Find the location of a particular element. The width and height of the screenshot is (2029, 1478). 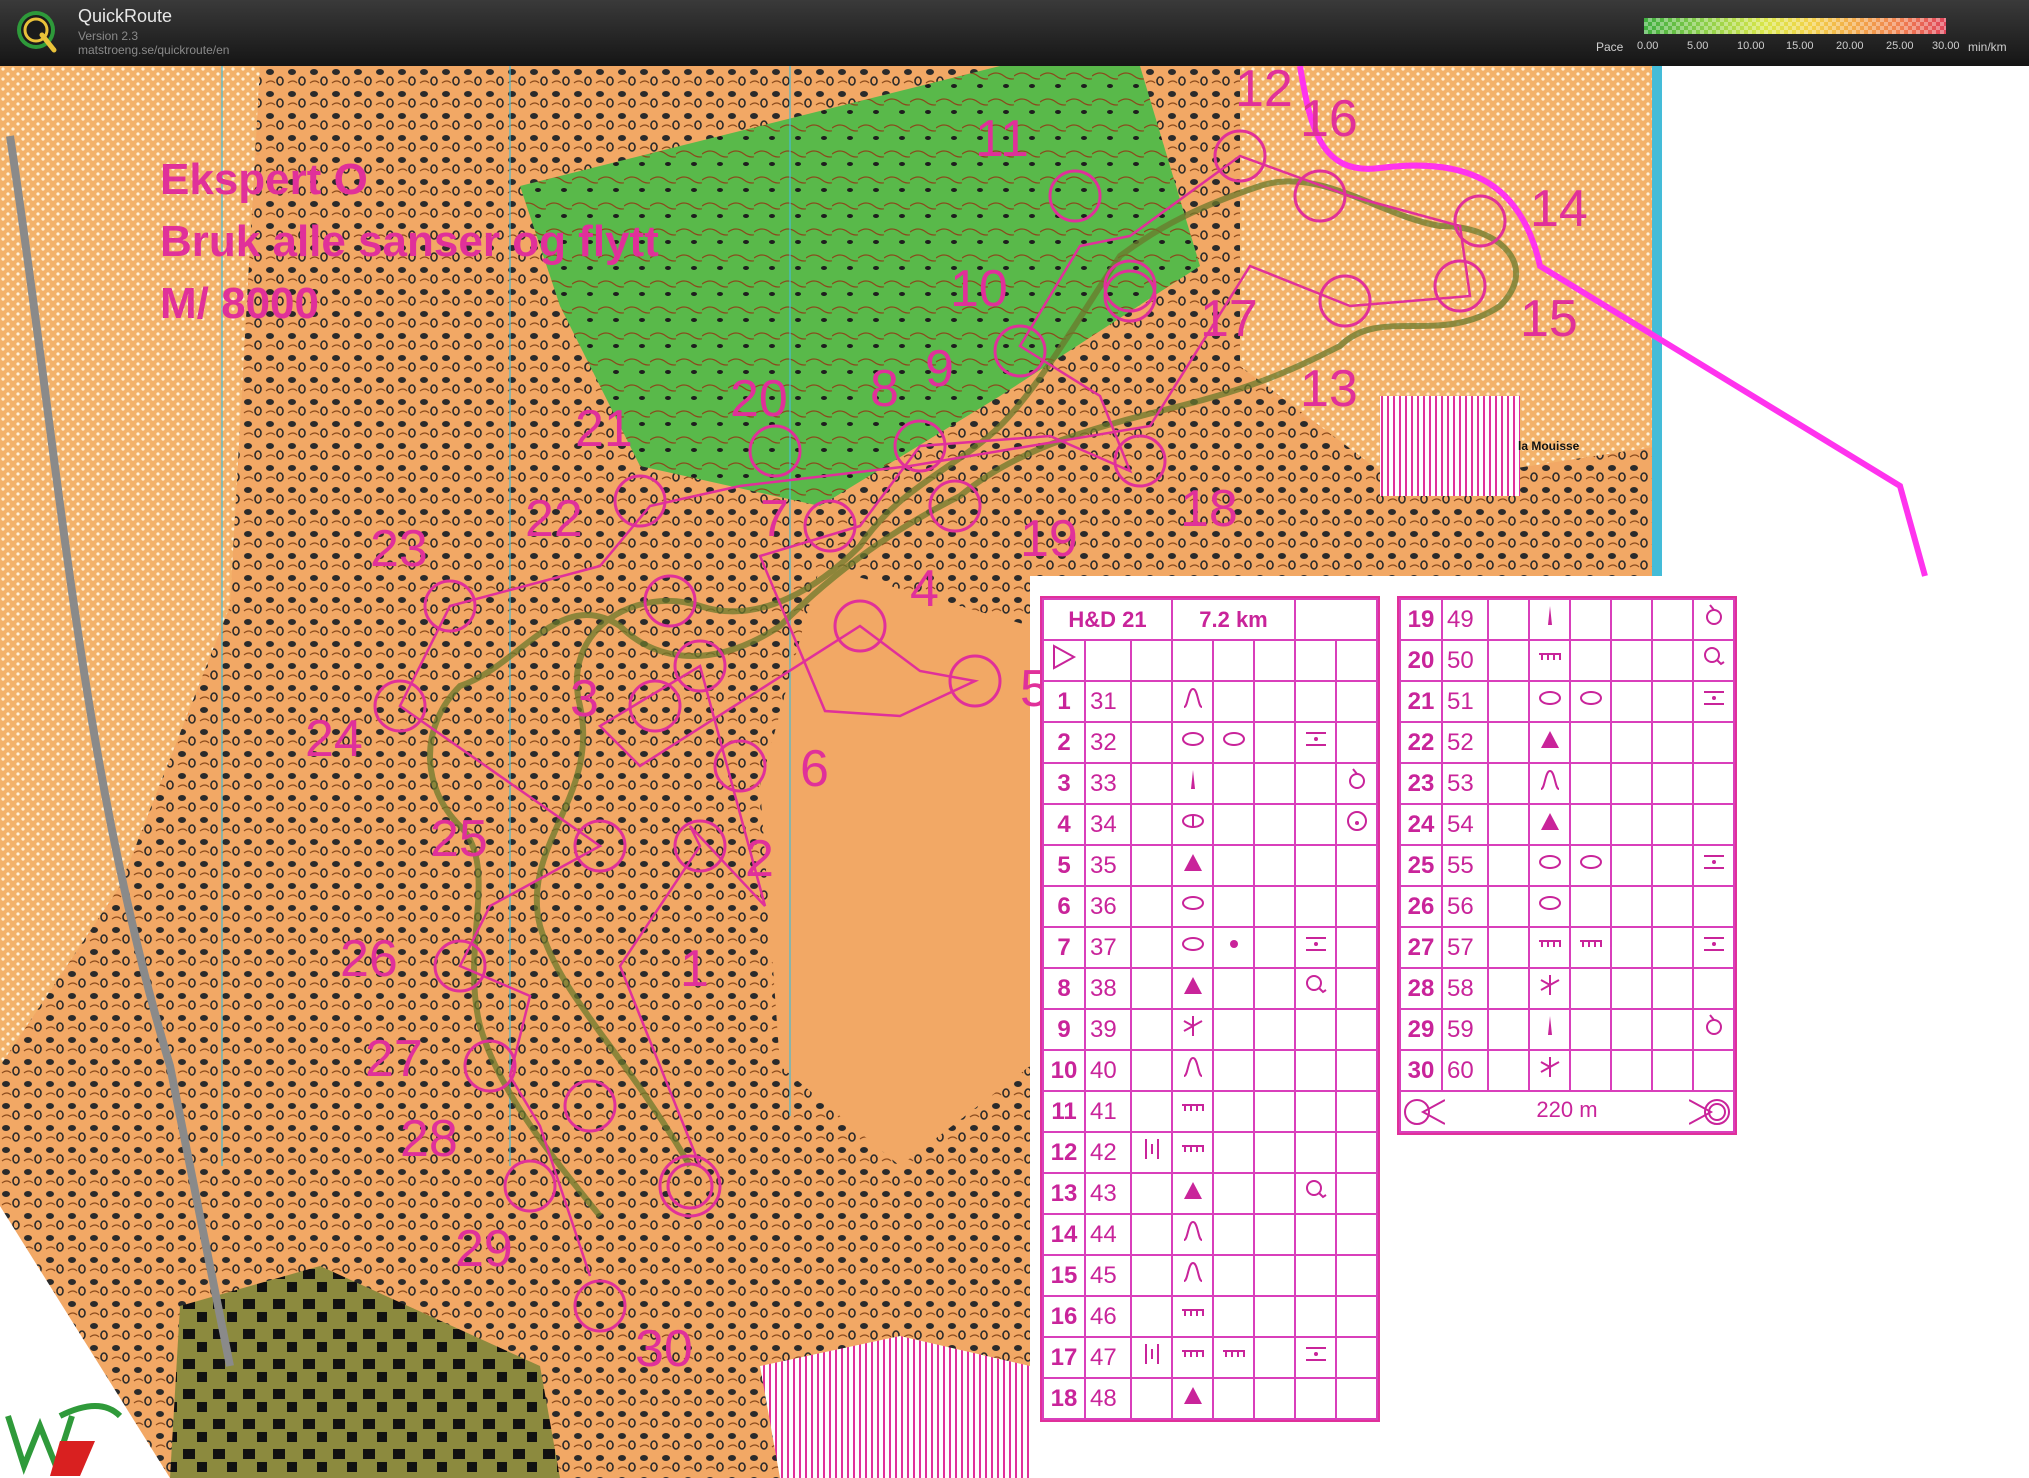

control-code: 52 is located at coordinates (1465, 742).